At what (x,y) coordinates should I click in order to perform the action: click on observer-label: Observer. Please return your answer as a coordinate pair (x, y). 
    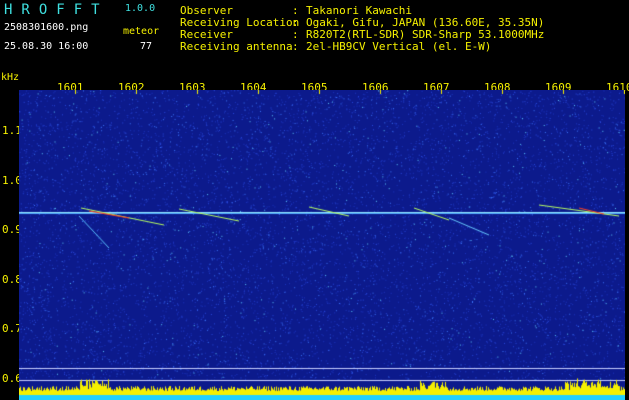
    Looking at the image, I should click on (206, 10).